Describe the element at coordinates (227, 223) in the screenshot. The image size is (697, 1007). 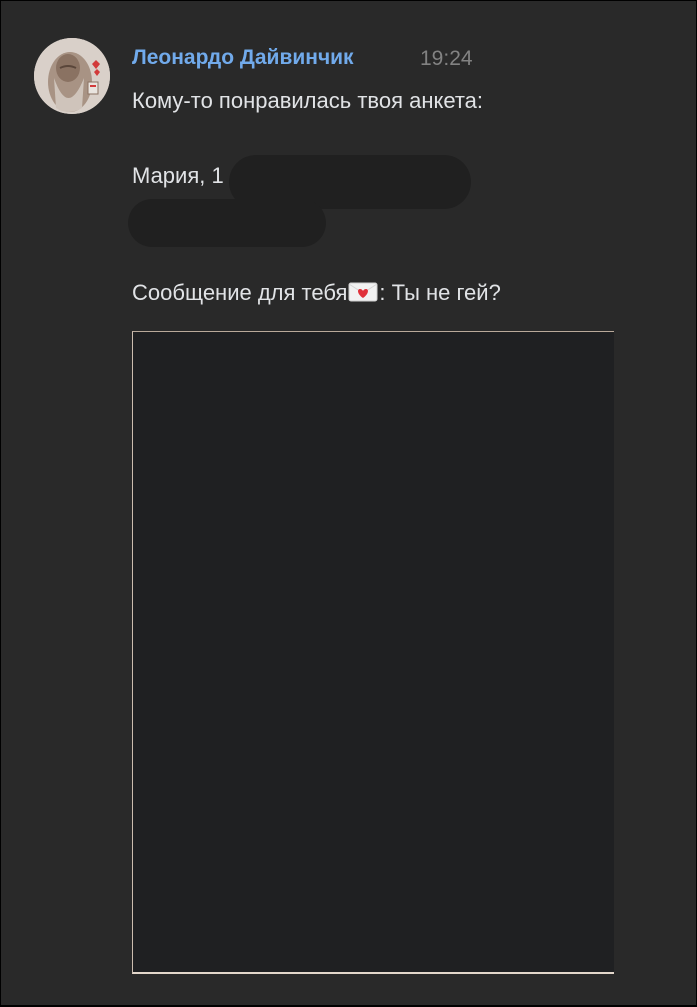
I see `redaction-blur` at that location.